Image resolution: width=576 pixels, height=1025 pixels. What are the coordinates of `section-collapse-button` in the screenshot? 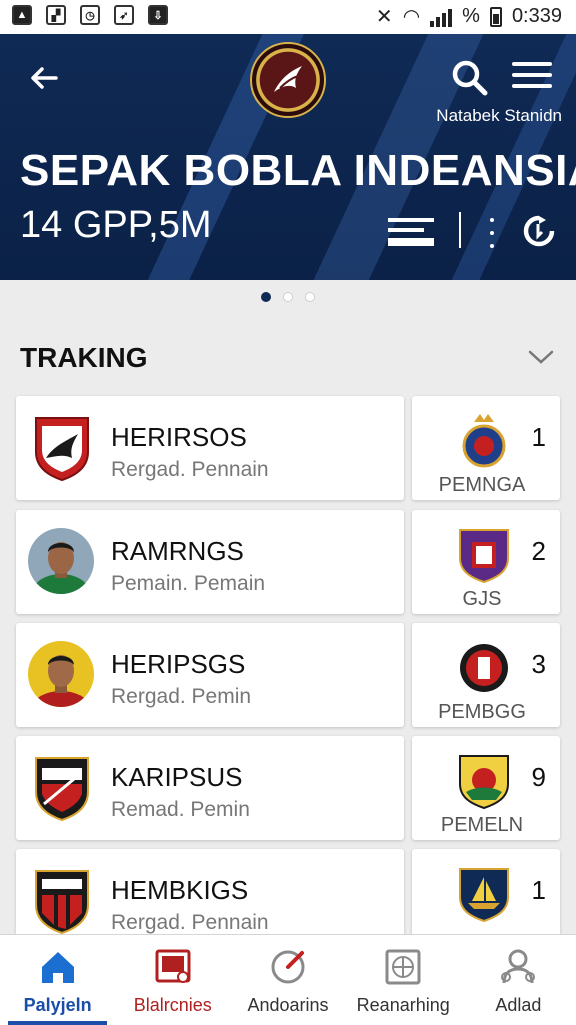 It's located at (541, 356).